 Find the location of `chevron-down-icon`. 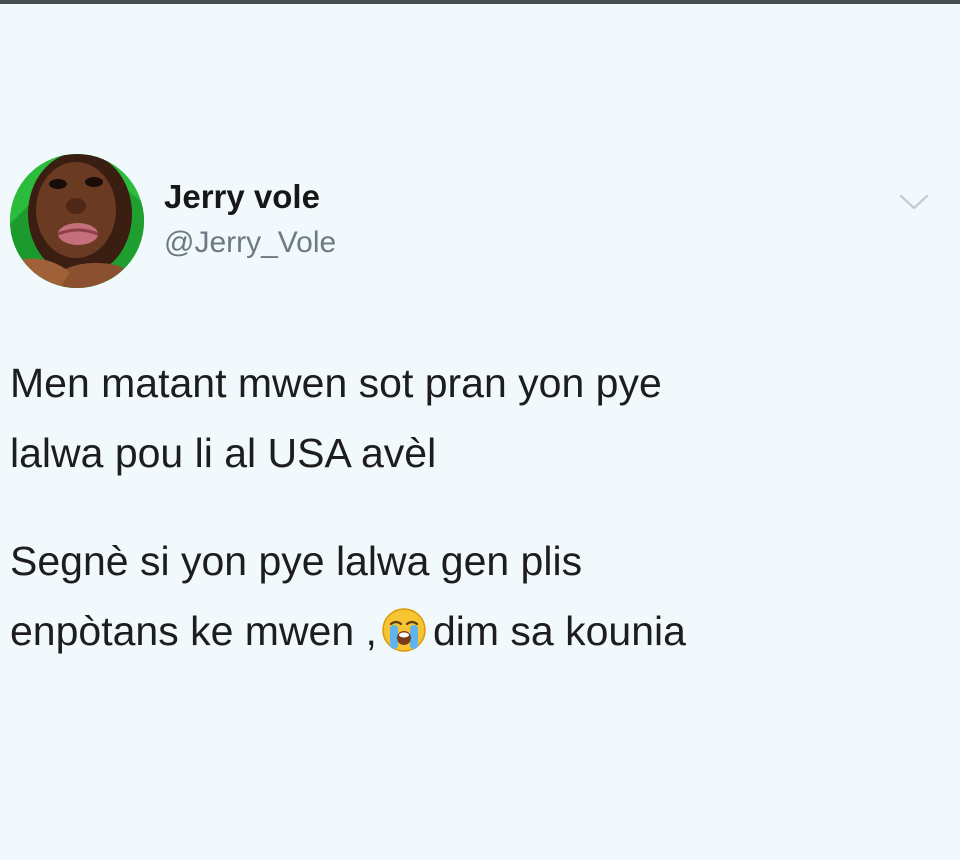

chevron-down-icon is located at coordinates (914, 202).